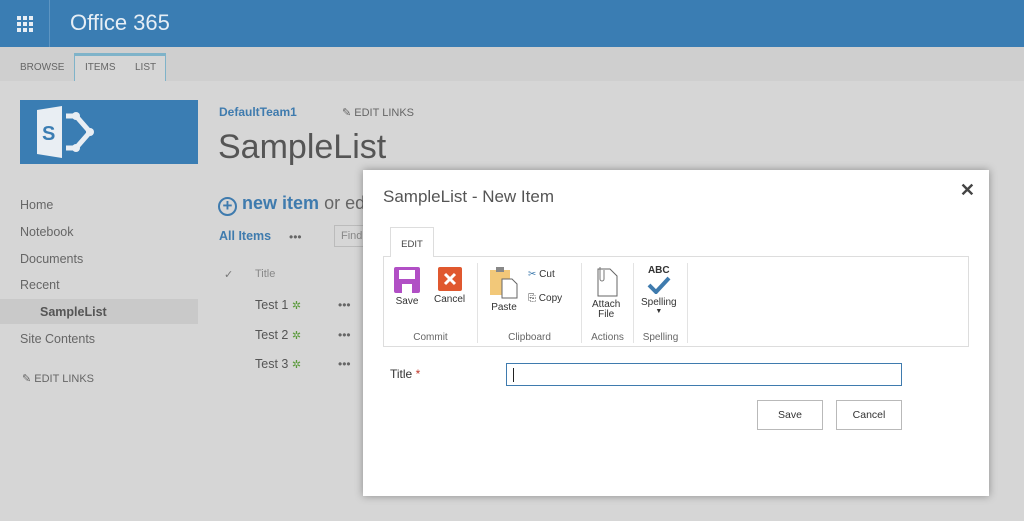 Image resolution: width=1024 pixels, height=521 pixels. What do you see at coordinates (529, 337) in the screenshot?
I see `group-label: Clipboard` at bounding box center [529, 337].